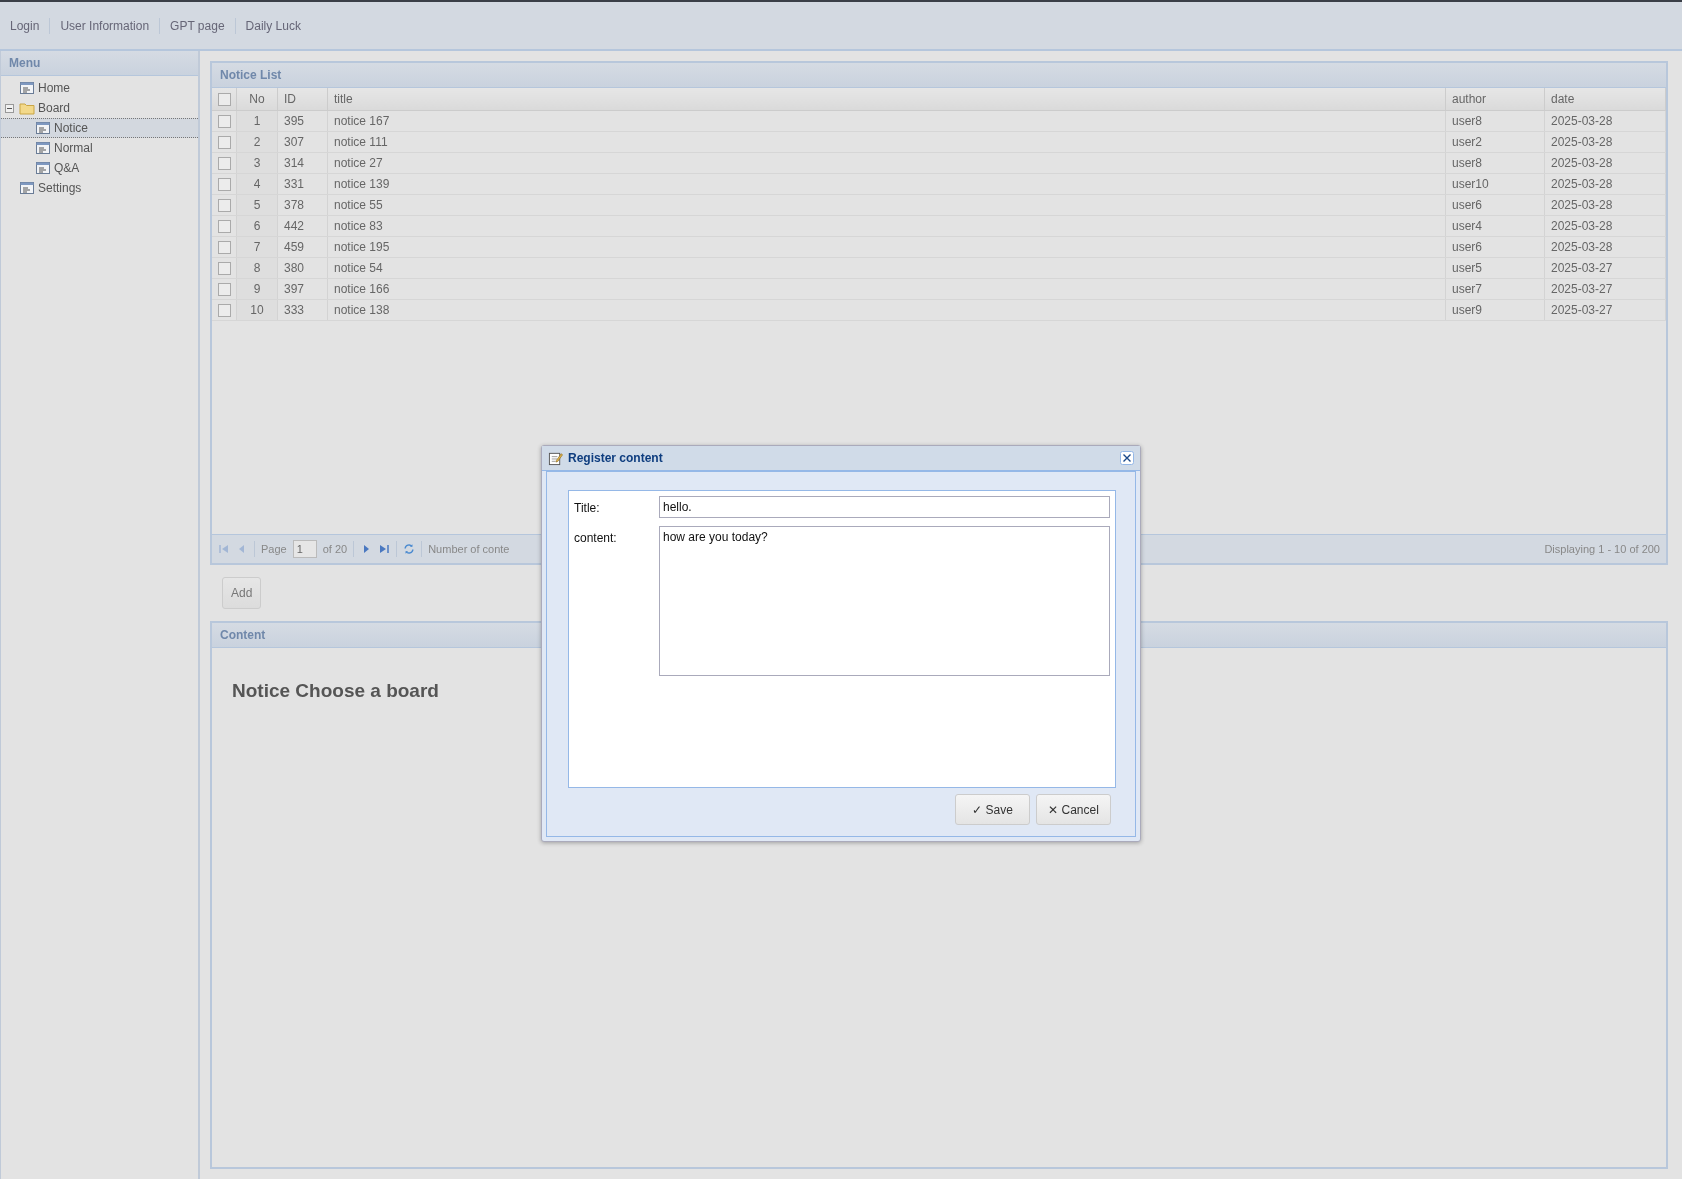 The width and height of the screenshot is (1682, 1179). Describe the element at coordinates (1073, 809) in the screenshot. I see `cancel-button: ✕ Cancel` at that location.